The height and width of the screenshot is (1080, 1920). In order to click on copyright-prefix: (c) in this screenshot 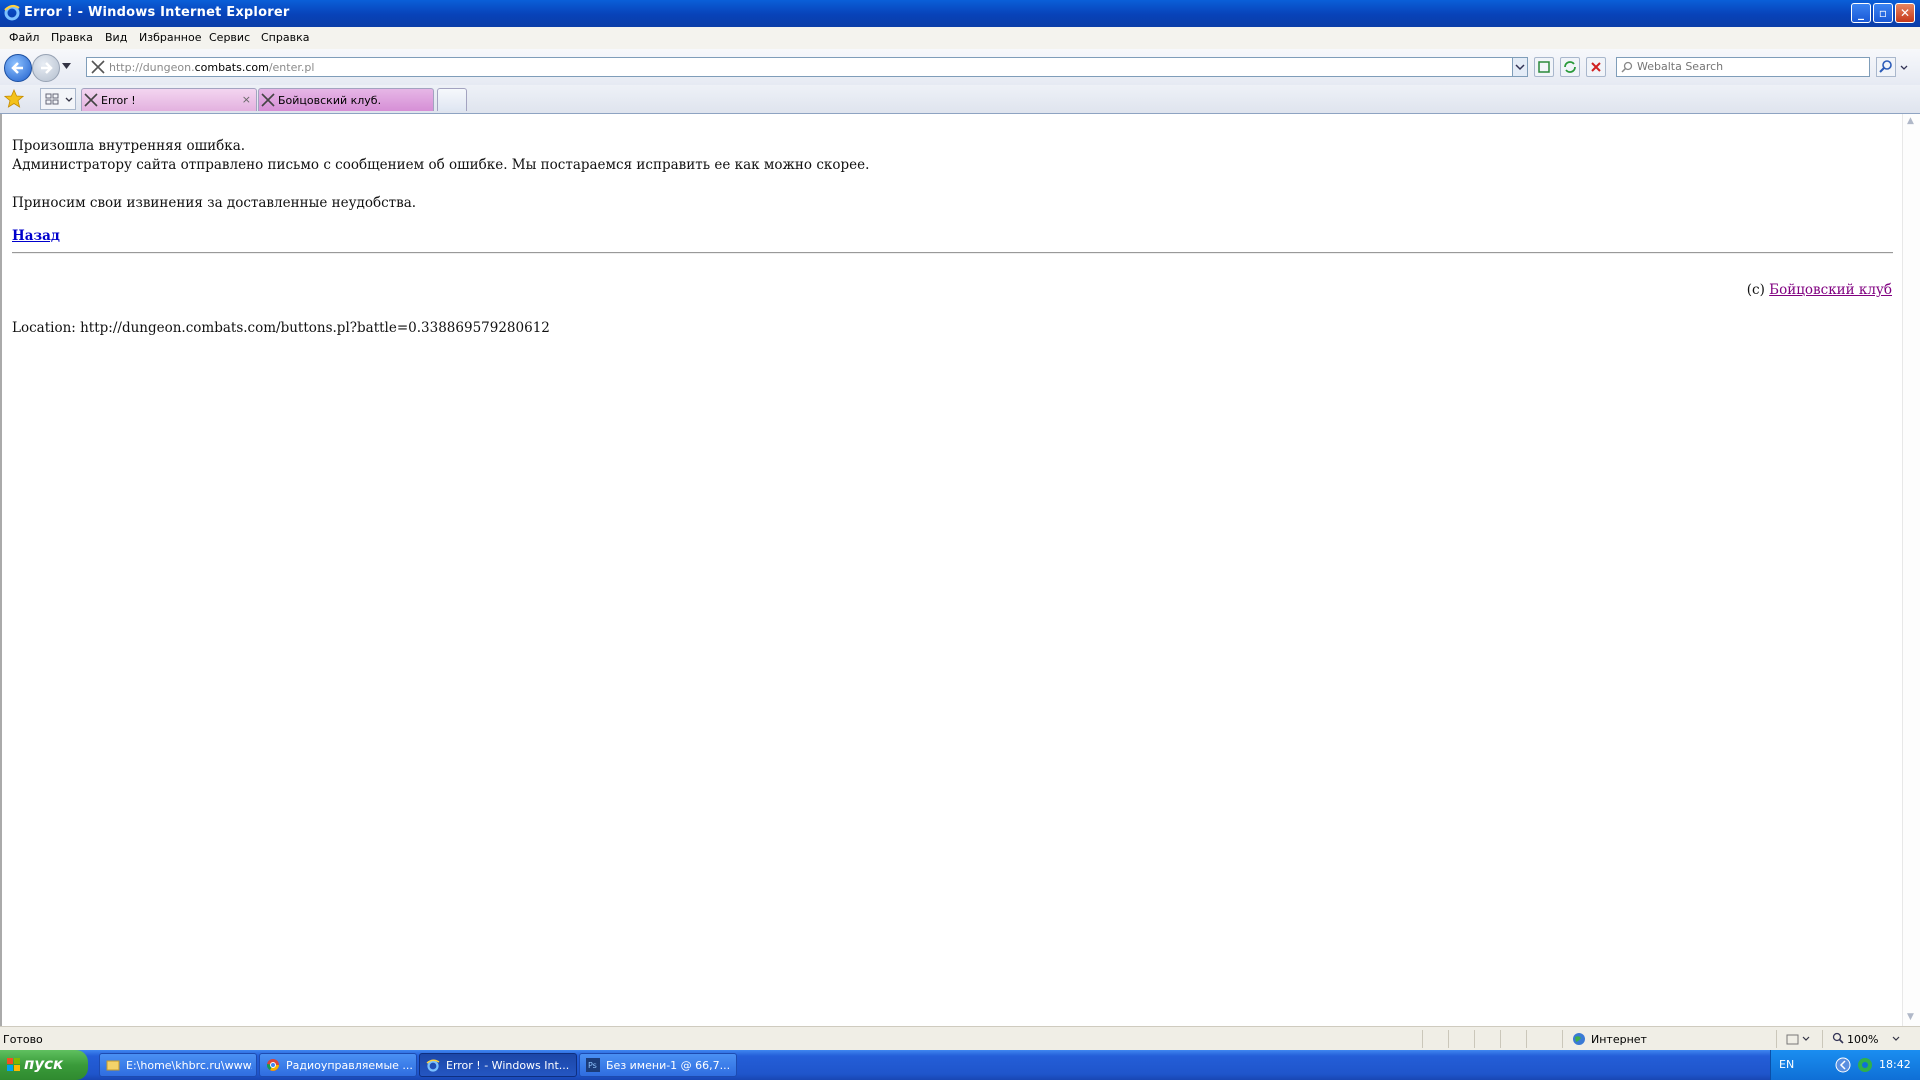, I will do `click(1758, 290)`.